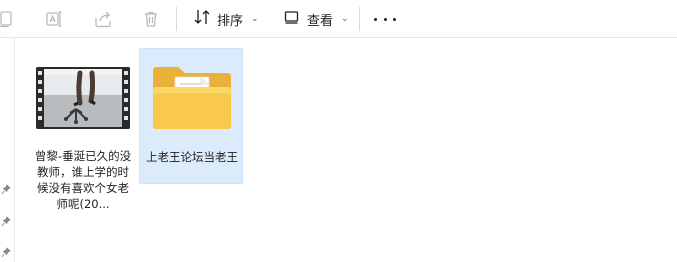 The height and width of the screenshot is (262, 677). I want to click on video-thumbnail-image, so click(83, 98).